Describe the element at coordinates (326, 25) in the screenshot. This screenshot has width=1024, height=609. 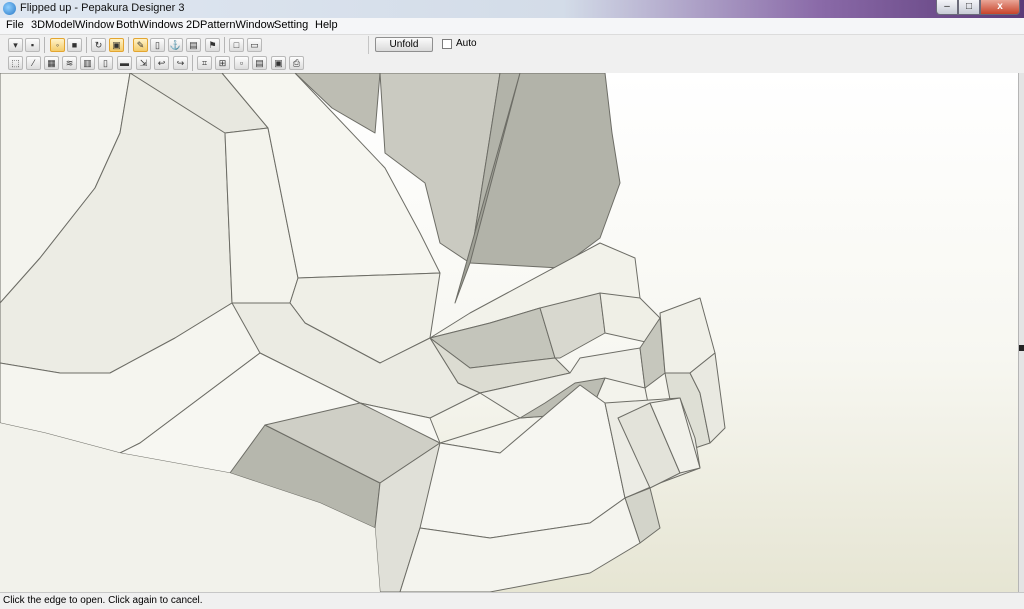
I see `menu-help: Help` at that location.